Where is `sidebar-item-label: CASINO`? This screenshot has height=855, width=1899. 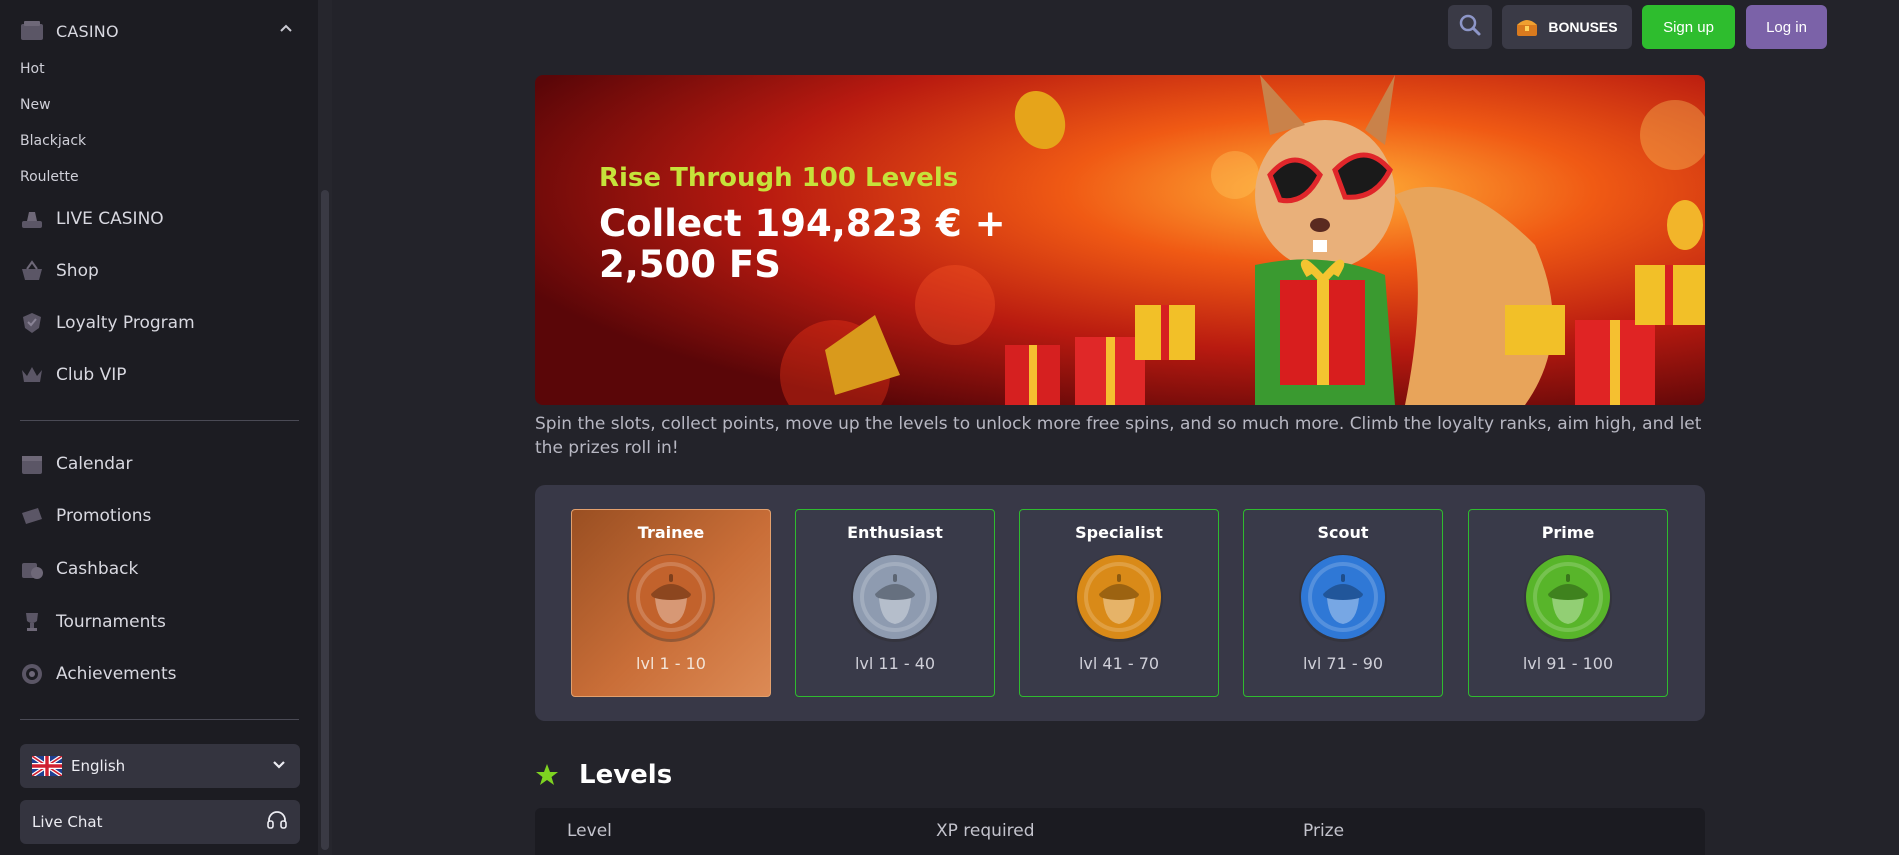 sidebar-item-label: CASINO is located at coordinates (87, 31).